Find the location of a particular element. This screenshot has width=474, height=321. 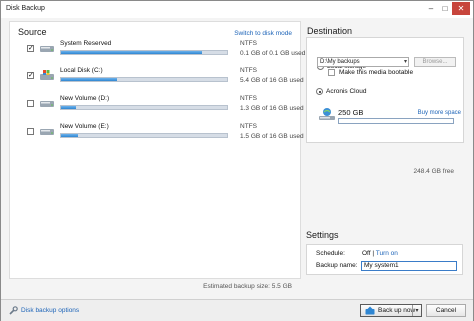

buy-more-space-link: Buy more space is located at coordinates (439, 113).